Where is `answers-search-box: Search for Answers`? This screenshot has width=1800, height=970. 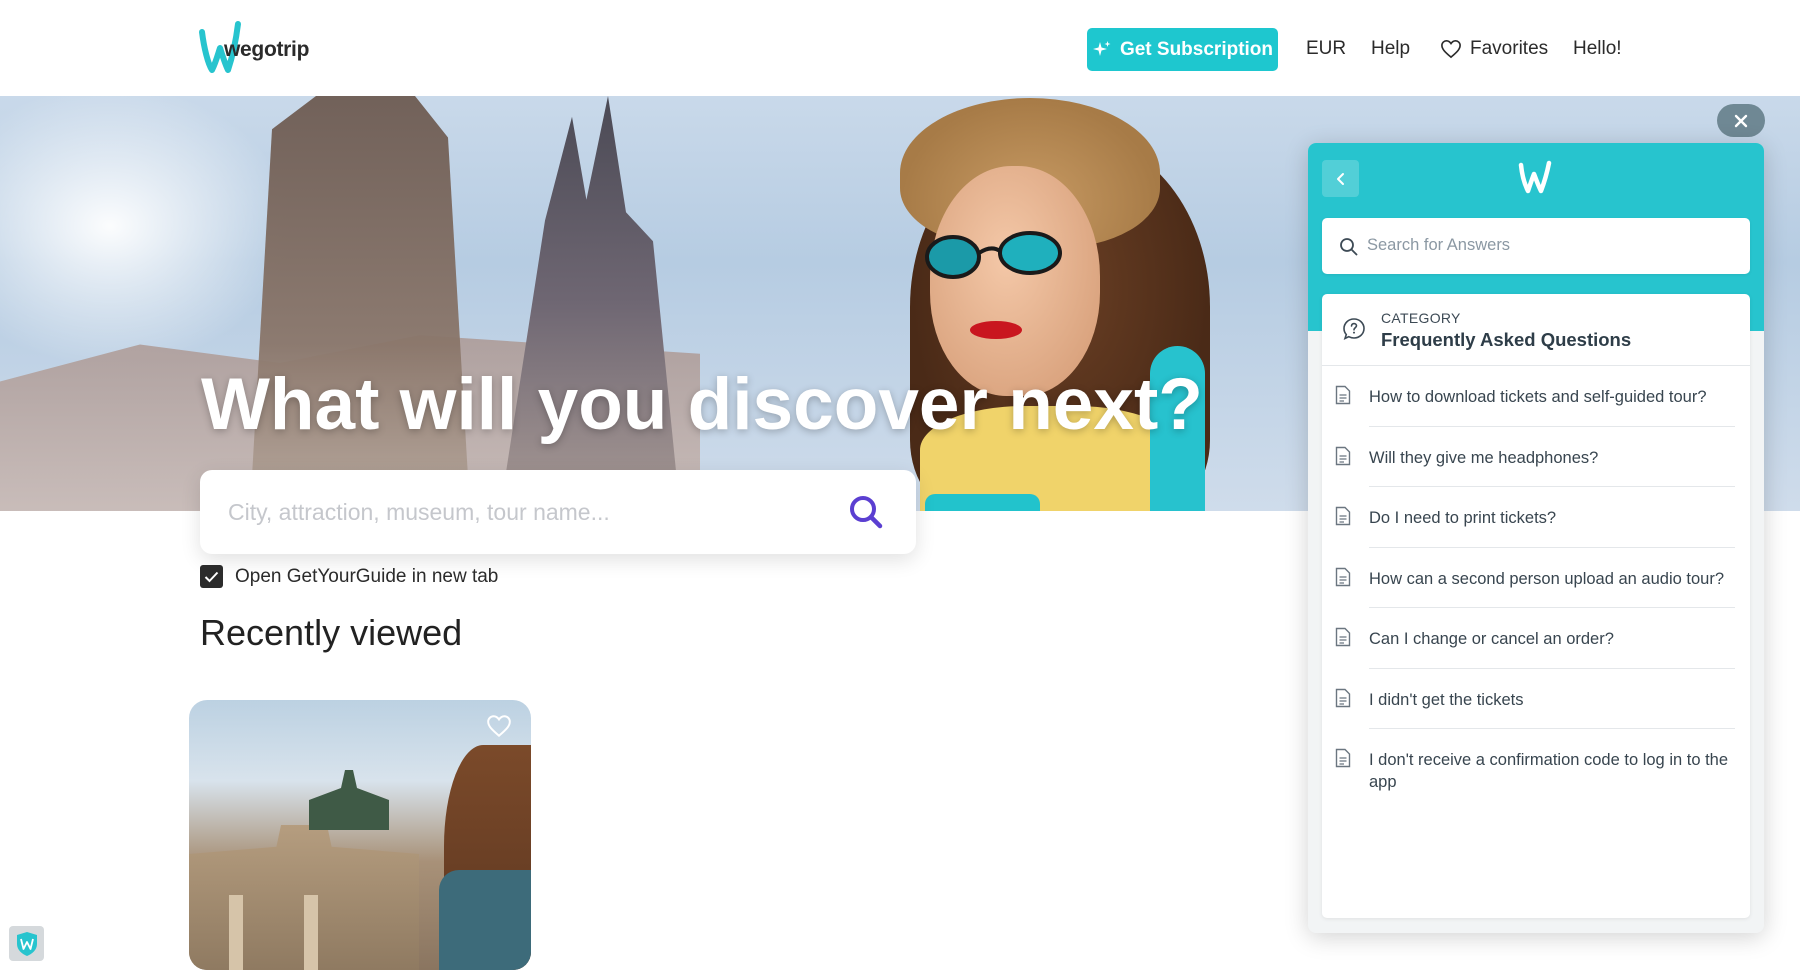
answers-search-box: Search for Answers is located at coordinates (1536, 246).